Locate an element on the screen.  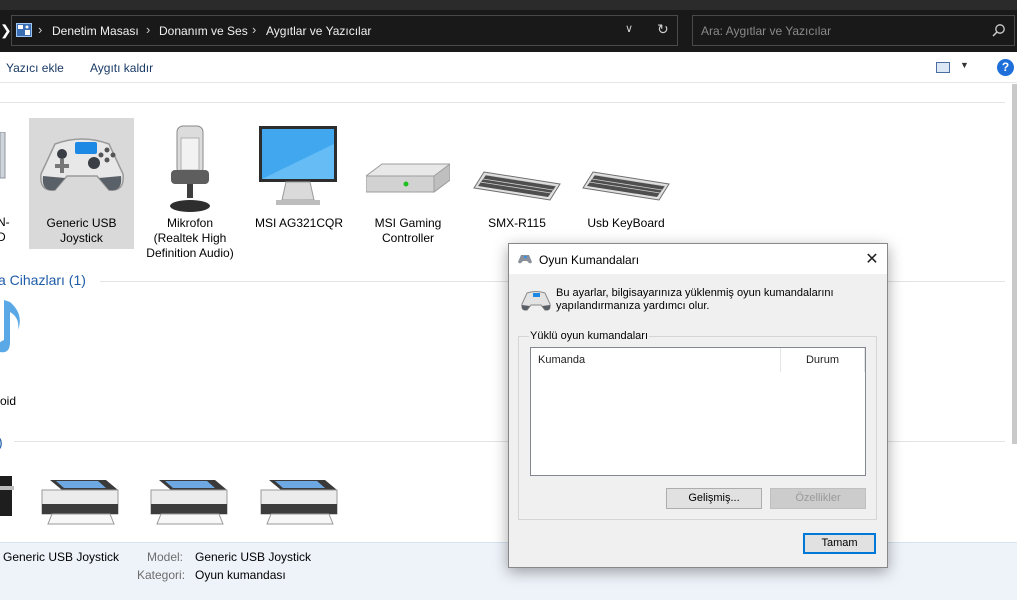
refresh-icon: ↻ is located at coordinates (663, 29).